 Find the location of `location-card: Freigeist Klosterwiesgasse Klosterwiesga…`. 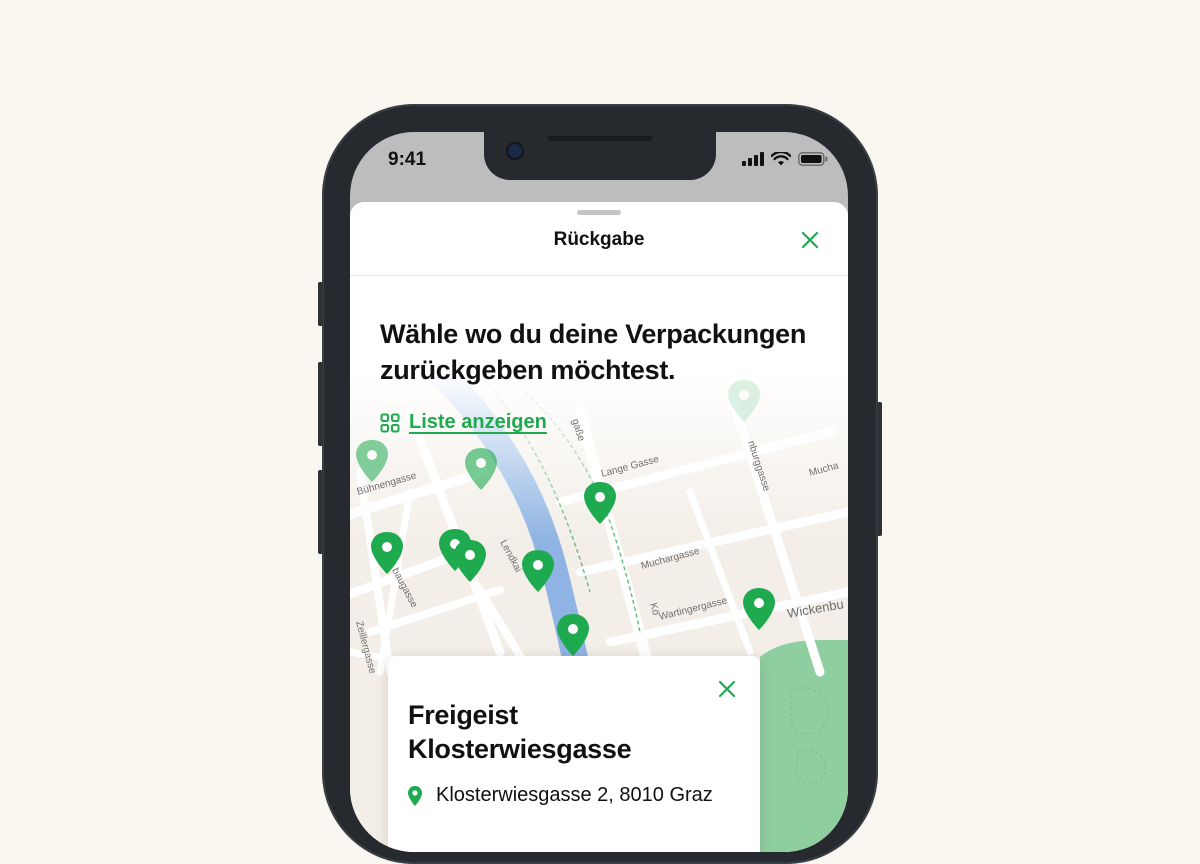

location-card: Freigeist Klosterwiesgasse Klosterwiesga… is located at coordinates (574, 754).